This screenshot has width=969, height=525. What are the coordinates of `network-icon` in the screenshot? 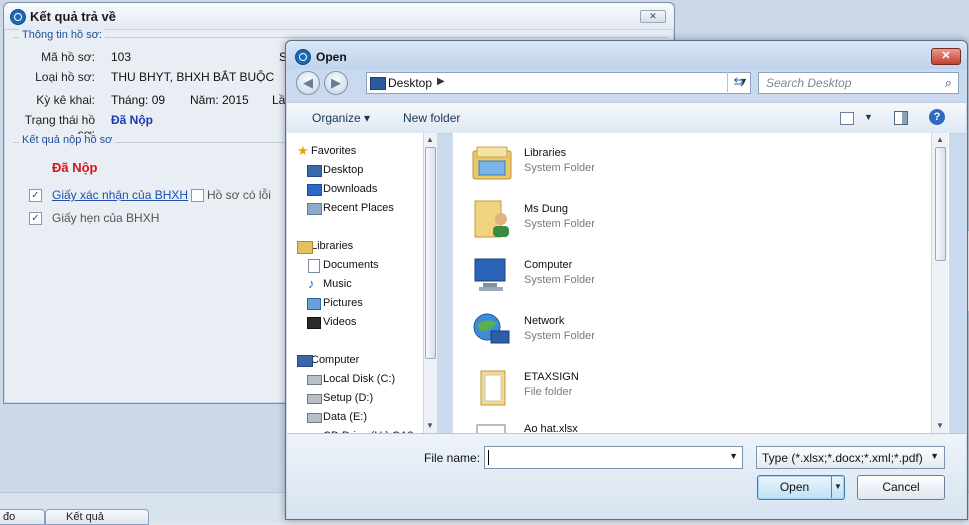 It's located at (491, 328).